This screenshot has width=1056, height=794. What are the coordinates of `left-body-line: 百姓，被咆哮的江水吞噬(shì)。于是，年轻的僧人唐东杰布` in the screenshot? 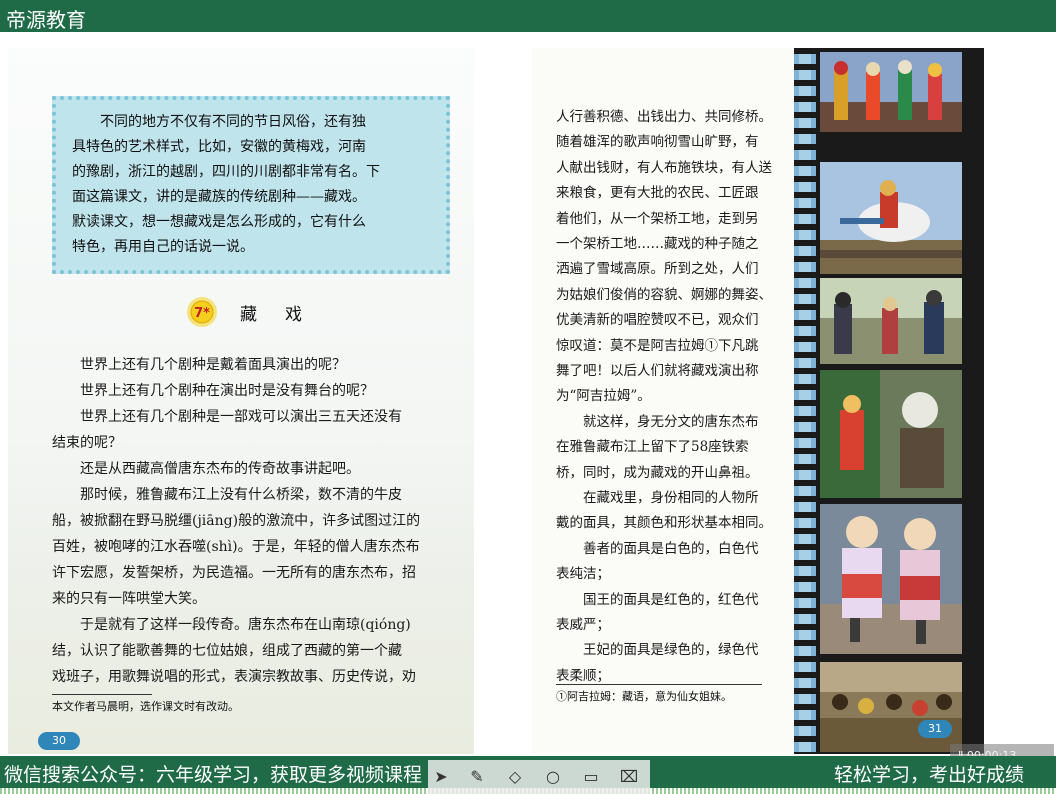 It's located at (236, 547).